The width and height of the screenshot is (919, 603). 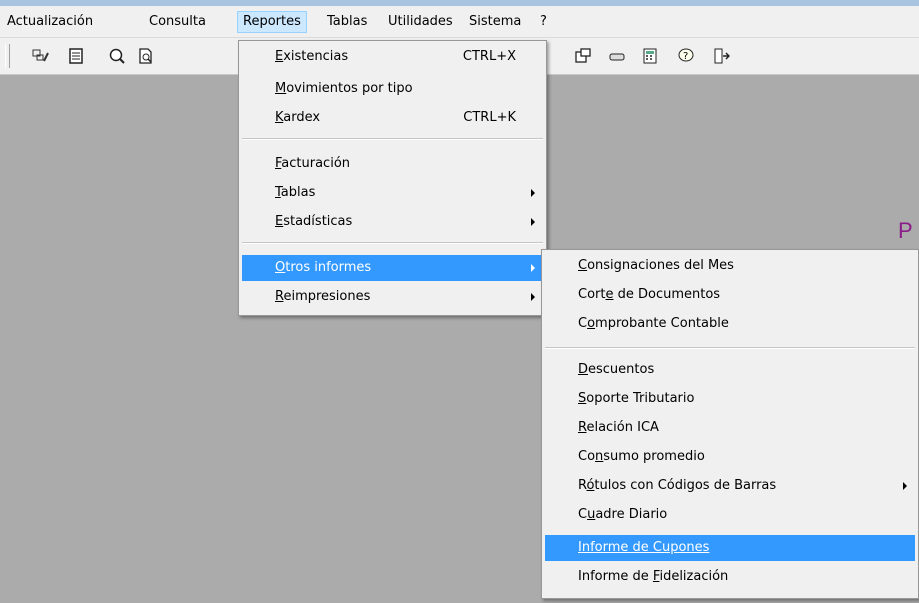 What do you see at coordinates (905, 230) in the screenshot?
I see `background-title-fragment: P` at bounding box center [905, 230].